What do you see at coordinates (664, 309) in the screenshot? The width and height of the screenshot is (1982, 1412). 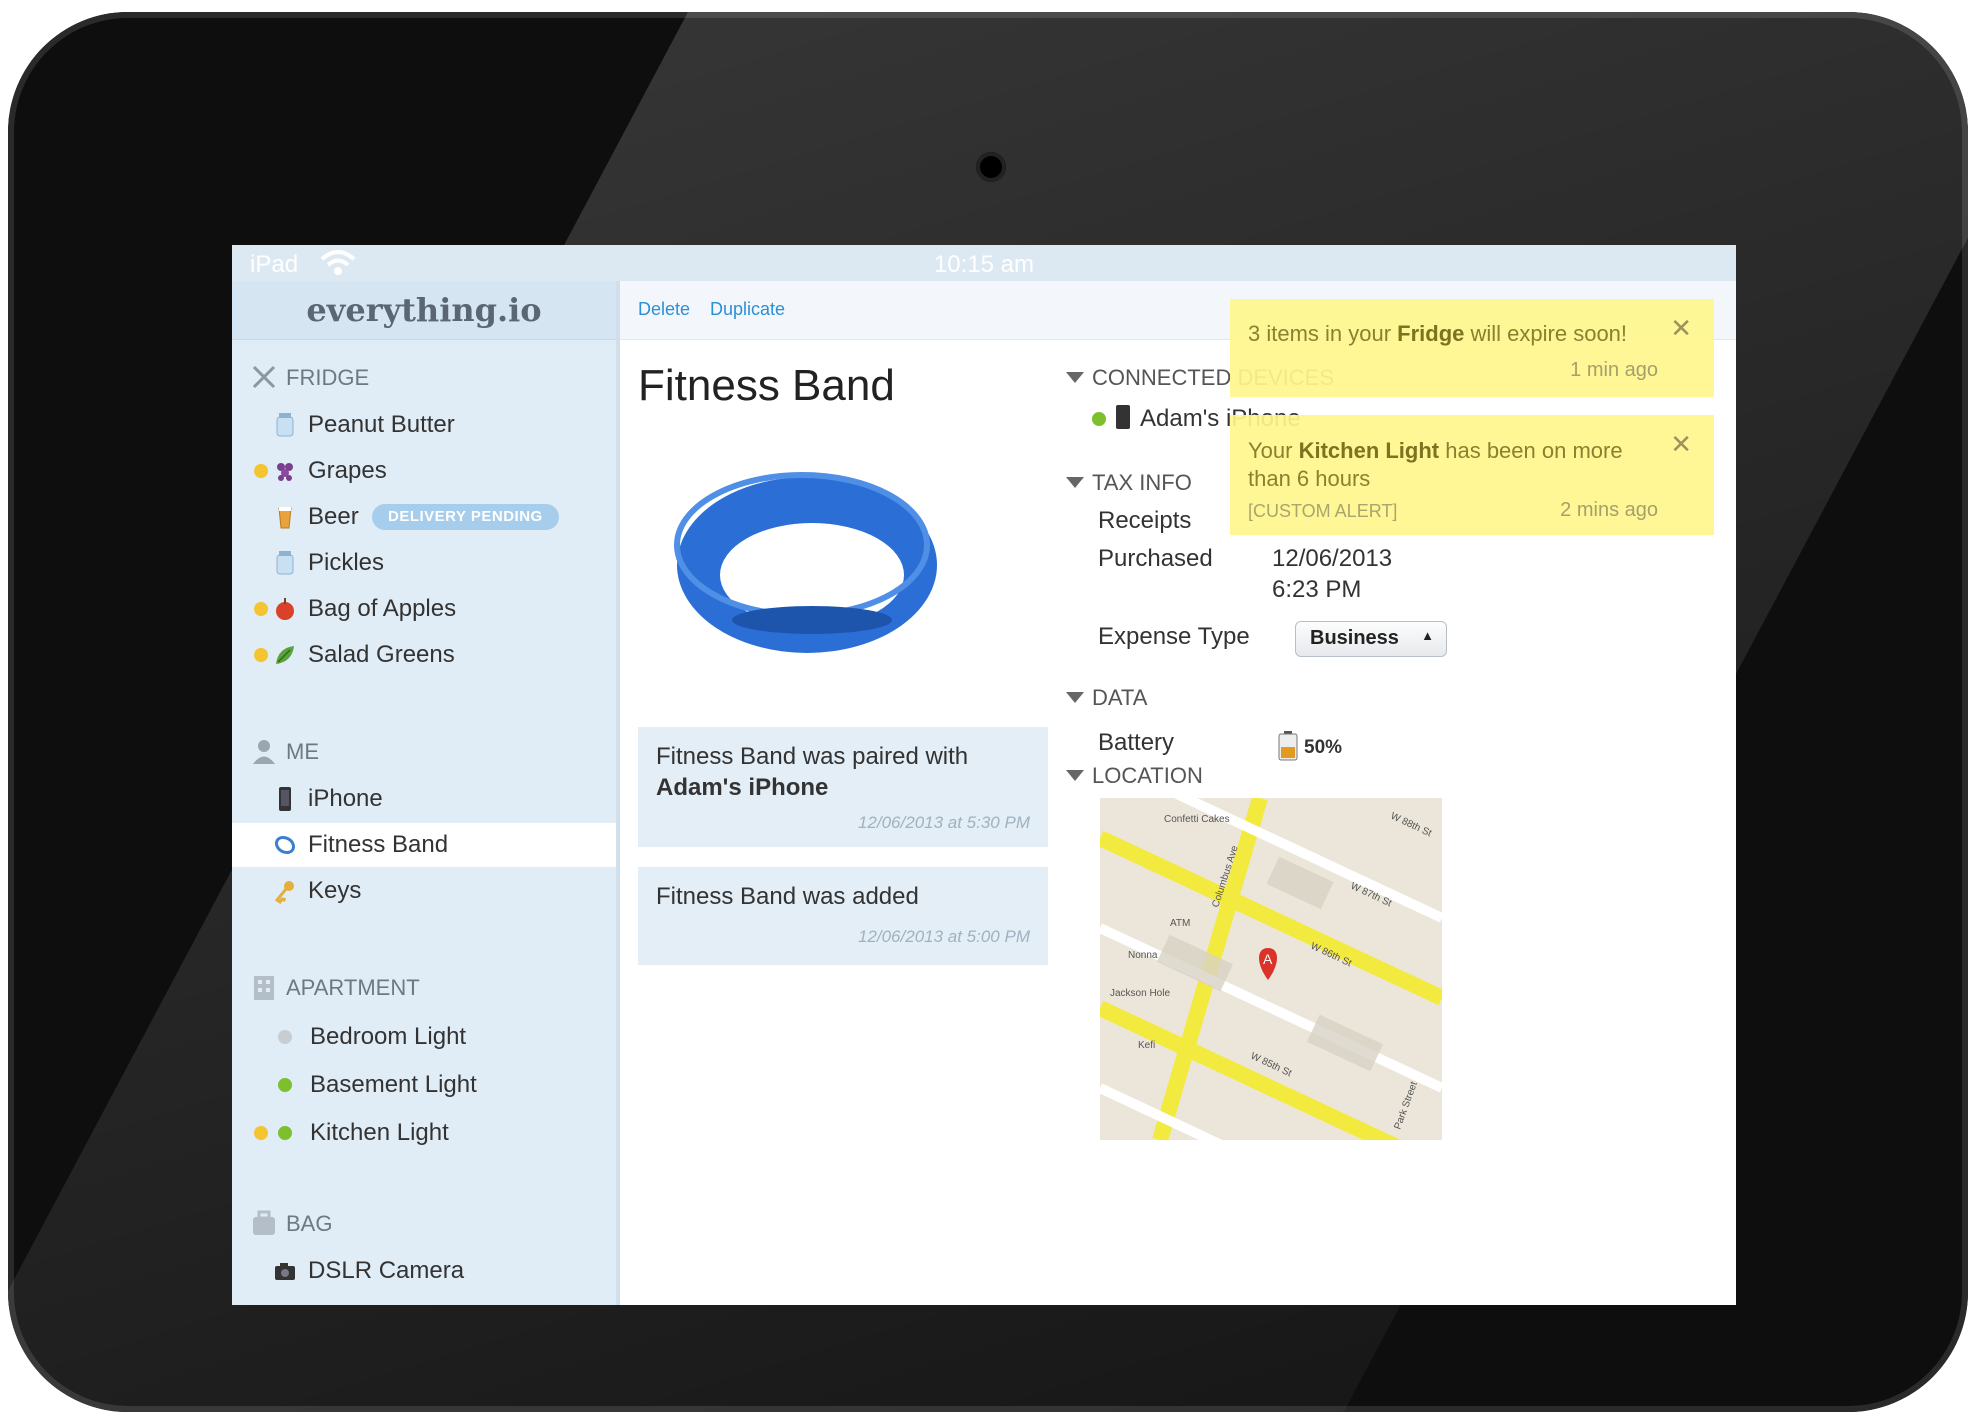 I see `delete-button: Delete` at bounding box center [664, 309].